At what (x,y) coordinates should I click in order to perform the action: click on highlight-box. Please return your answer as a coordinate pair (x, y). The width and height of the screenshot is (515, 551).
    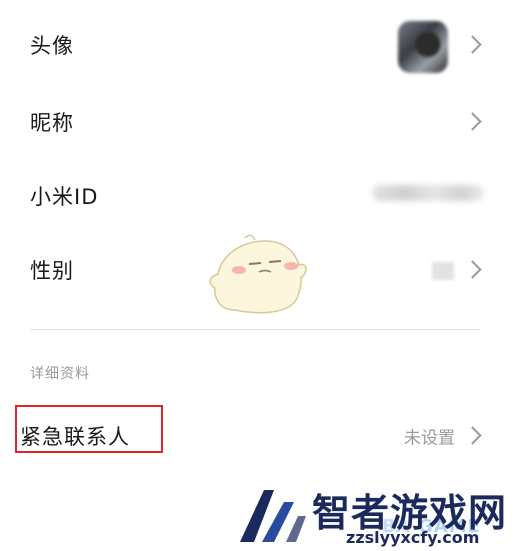
    Looking at the image, I should click on (89, 429).